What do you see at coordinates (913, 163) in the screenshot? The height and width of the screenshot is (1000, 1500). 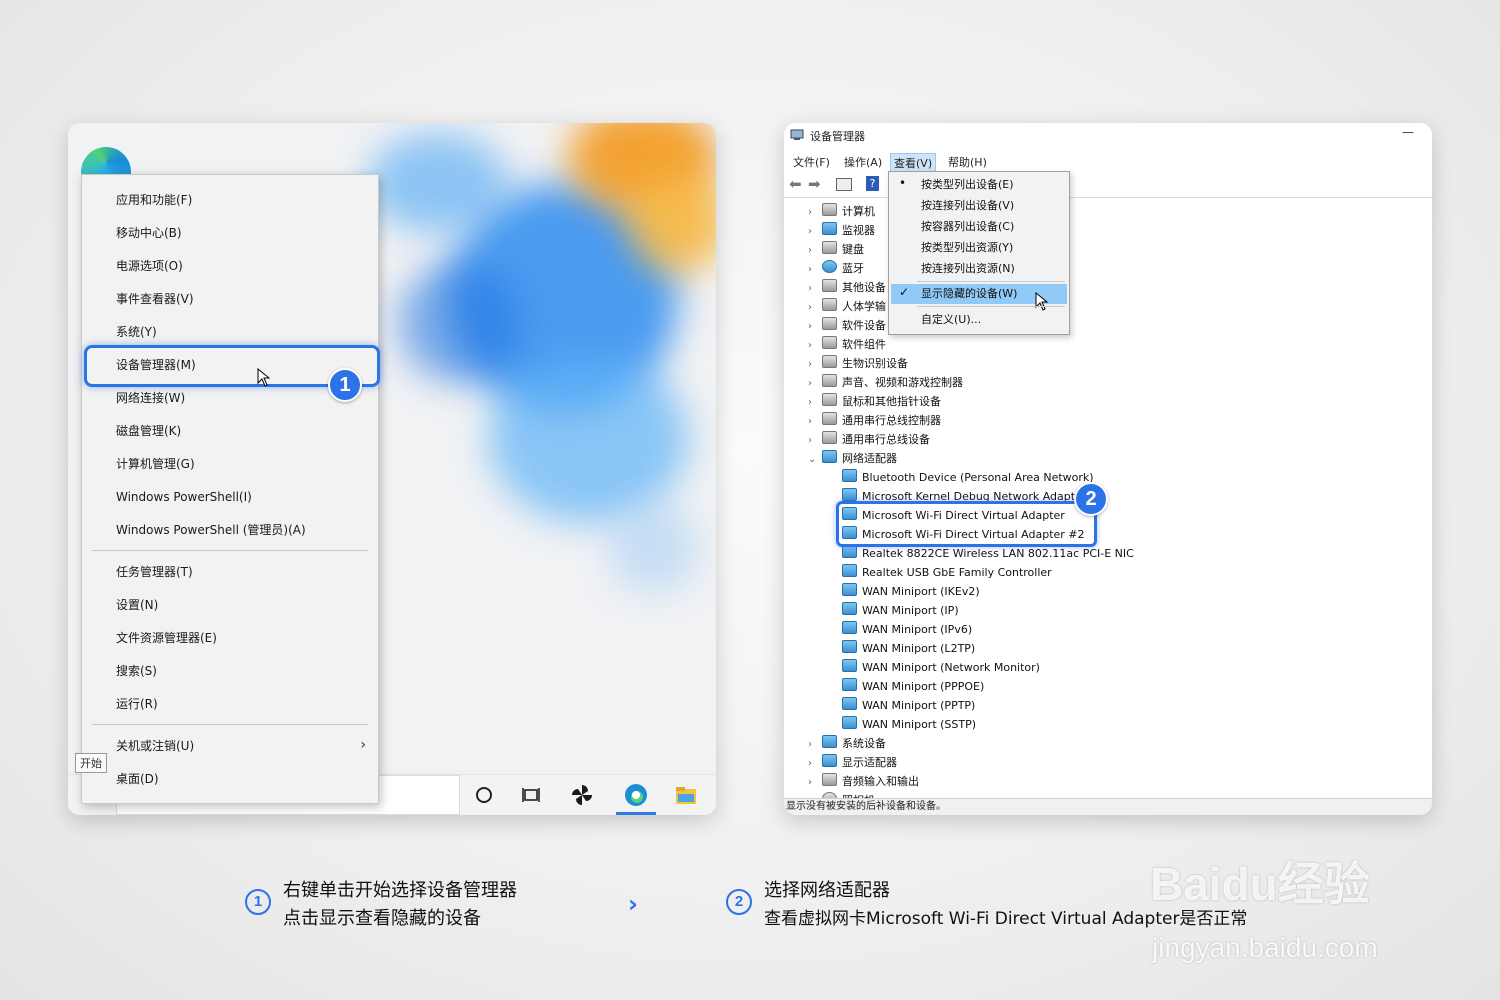 I see `menu-view: 查看(V)` at bounding box center [913, 163].